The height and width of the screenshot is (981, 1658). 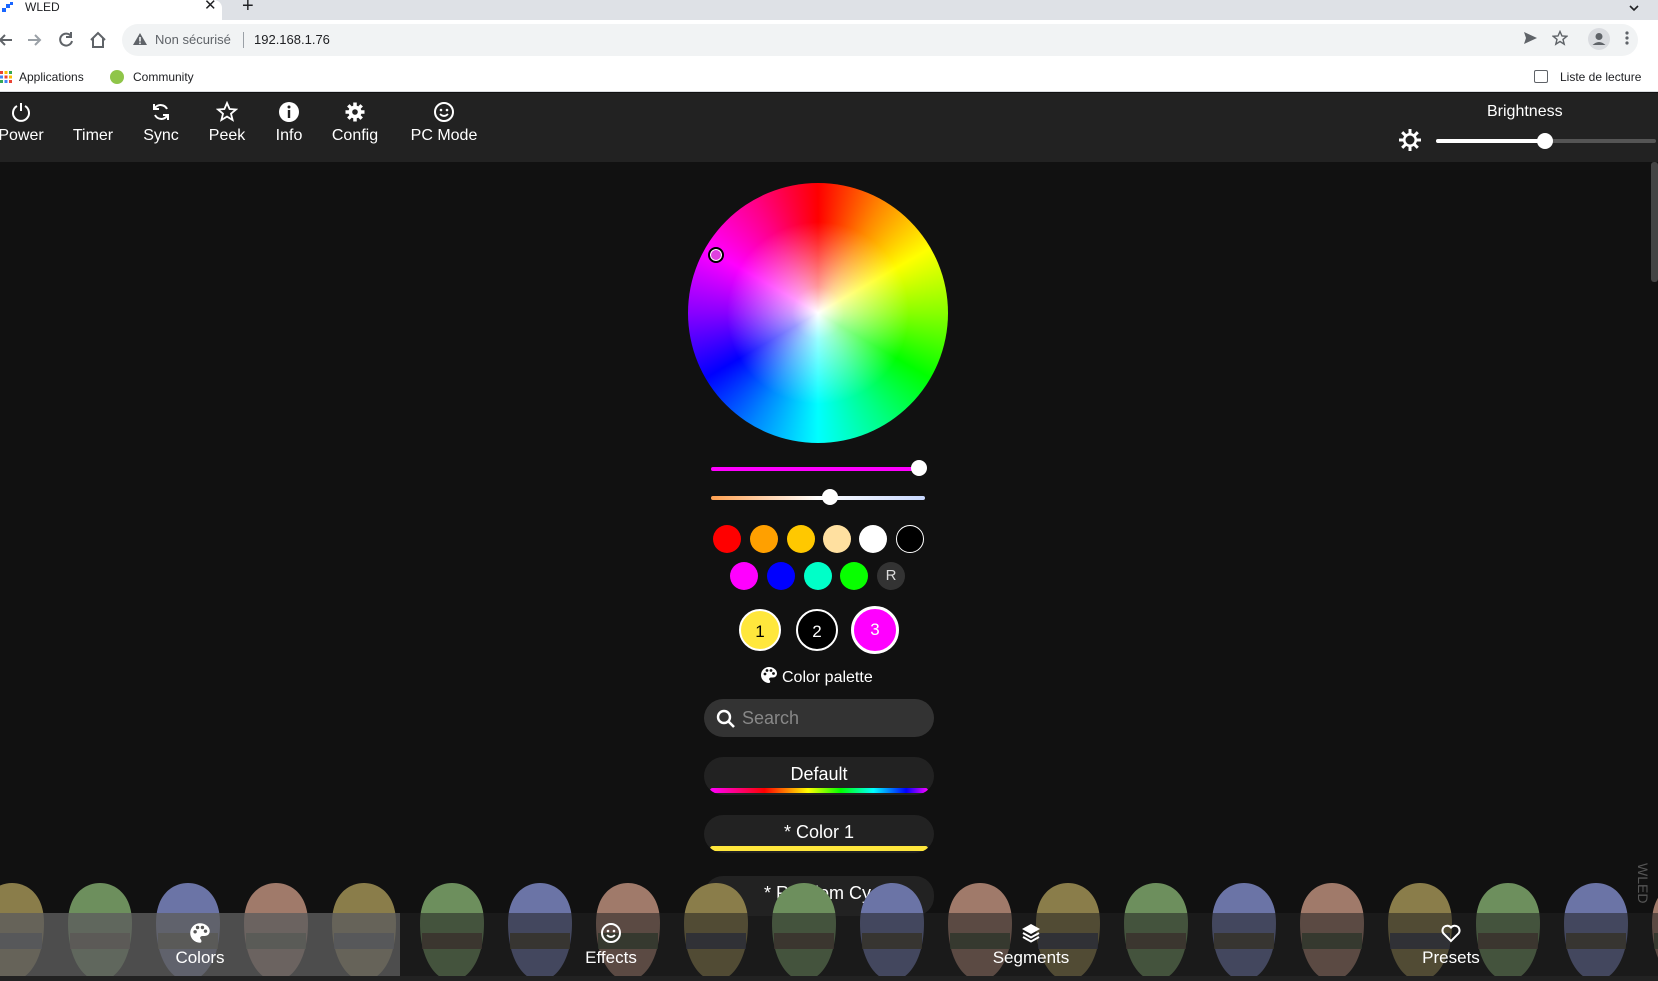 I want to click on saturation-slider-thumb, so click(x=919, y=468).